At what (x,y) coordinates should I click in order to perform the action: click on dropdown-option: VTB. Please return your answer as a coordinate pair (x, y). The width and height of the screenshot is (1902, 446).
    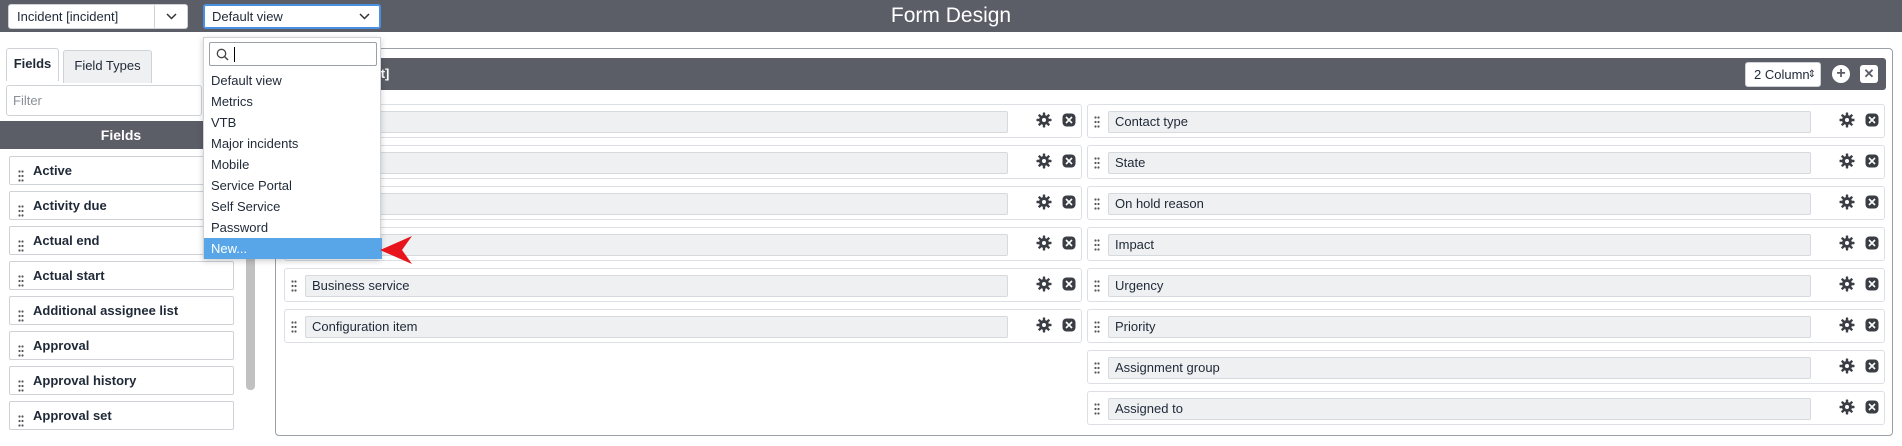
    Looking at the image, I should click on (293, 122).